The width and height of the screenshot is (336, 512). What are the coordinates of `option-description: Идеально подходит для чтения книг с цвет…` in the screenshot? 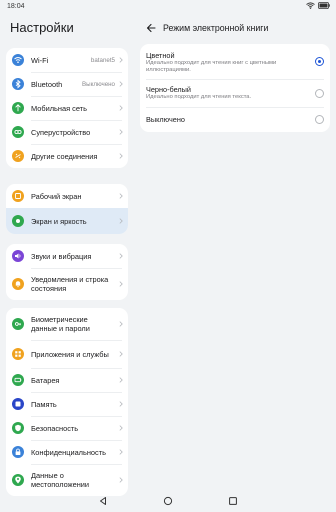 It's located at (211, 66).